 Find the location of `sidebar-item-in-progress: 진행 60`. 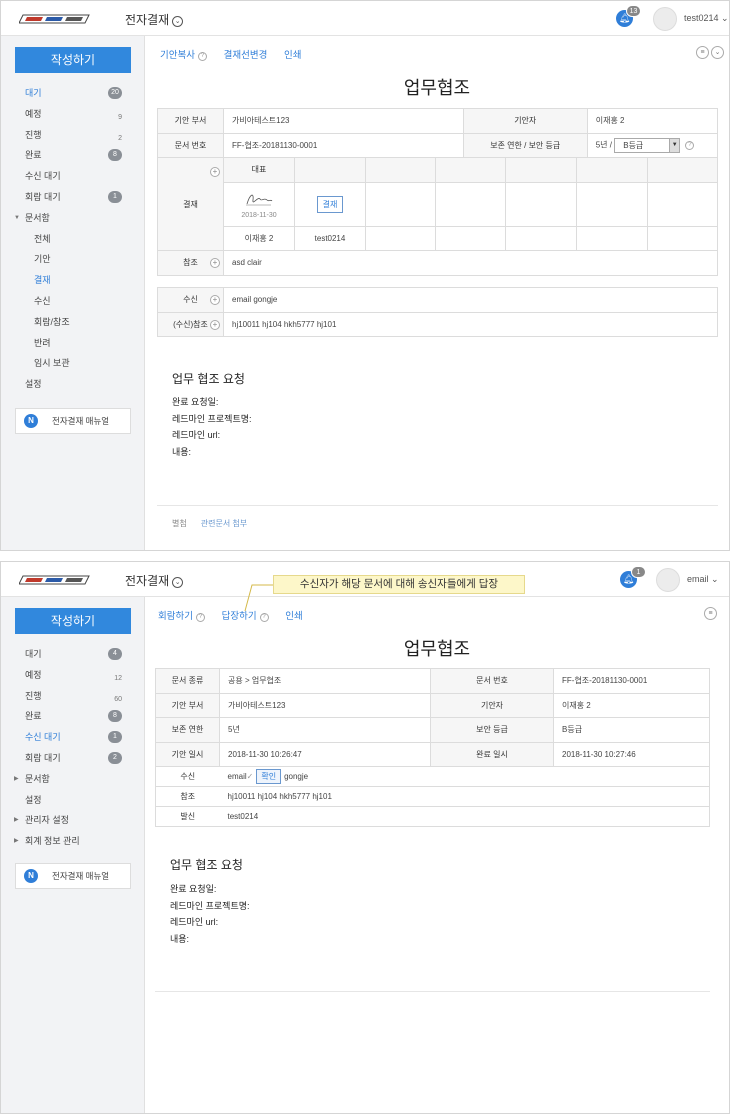

sidebar-item-in-progress: 진행 60 is located at coordinates (72, 696).